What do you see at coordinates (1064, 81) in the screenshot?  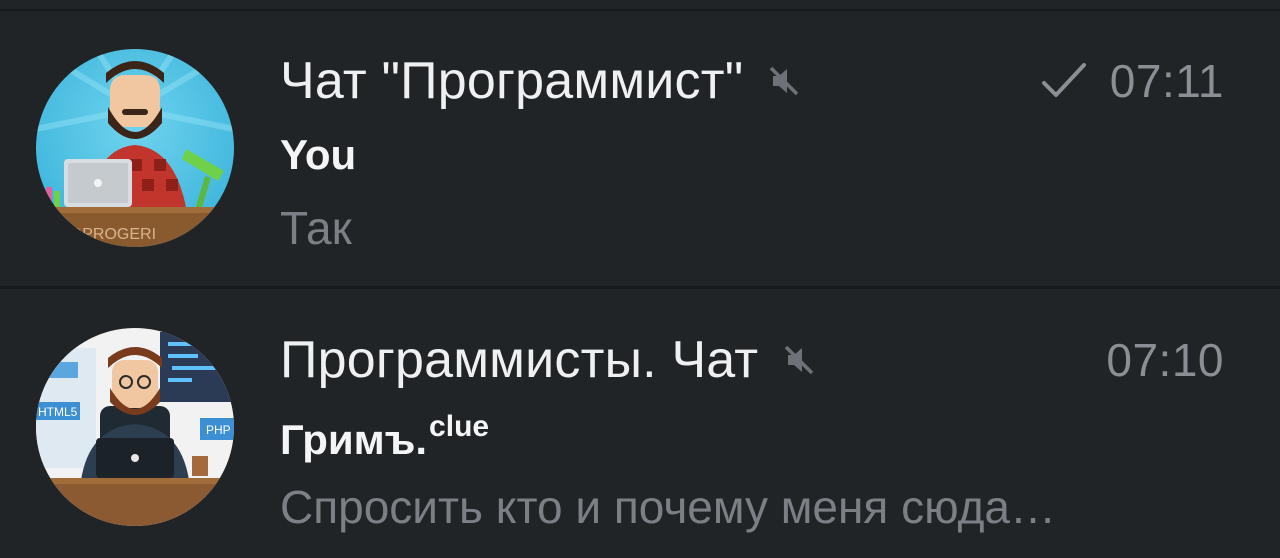 I see `check-icon` at bounding box center [1064, 81].